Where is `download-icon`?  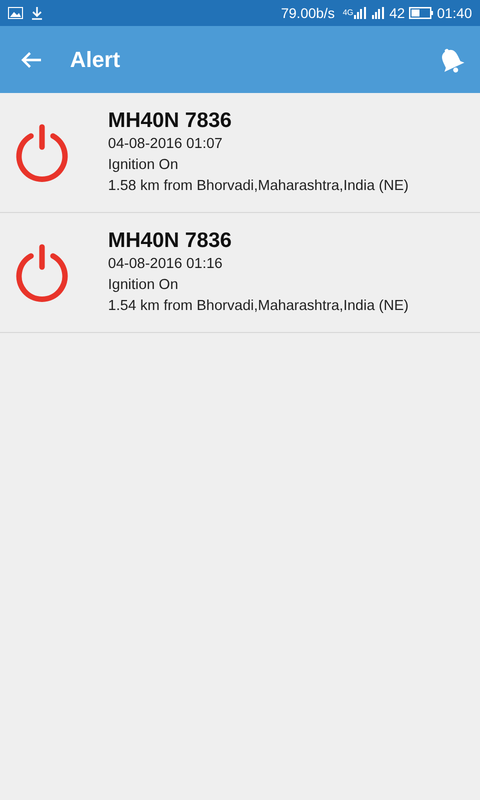 download-icon is located at coordinates (37, 13).